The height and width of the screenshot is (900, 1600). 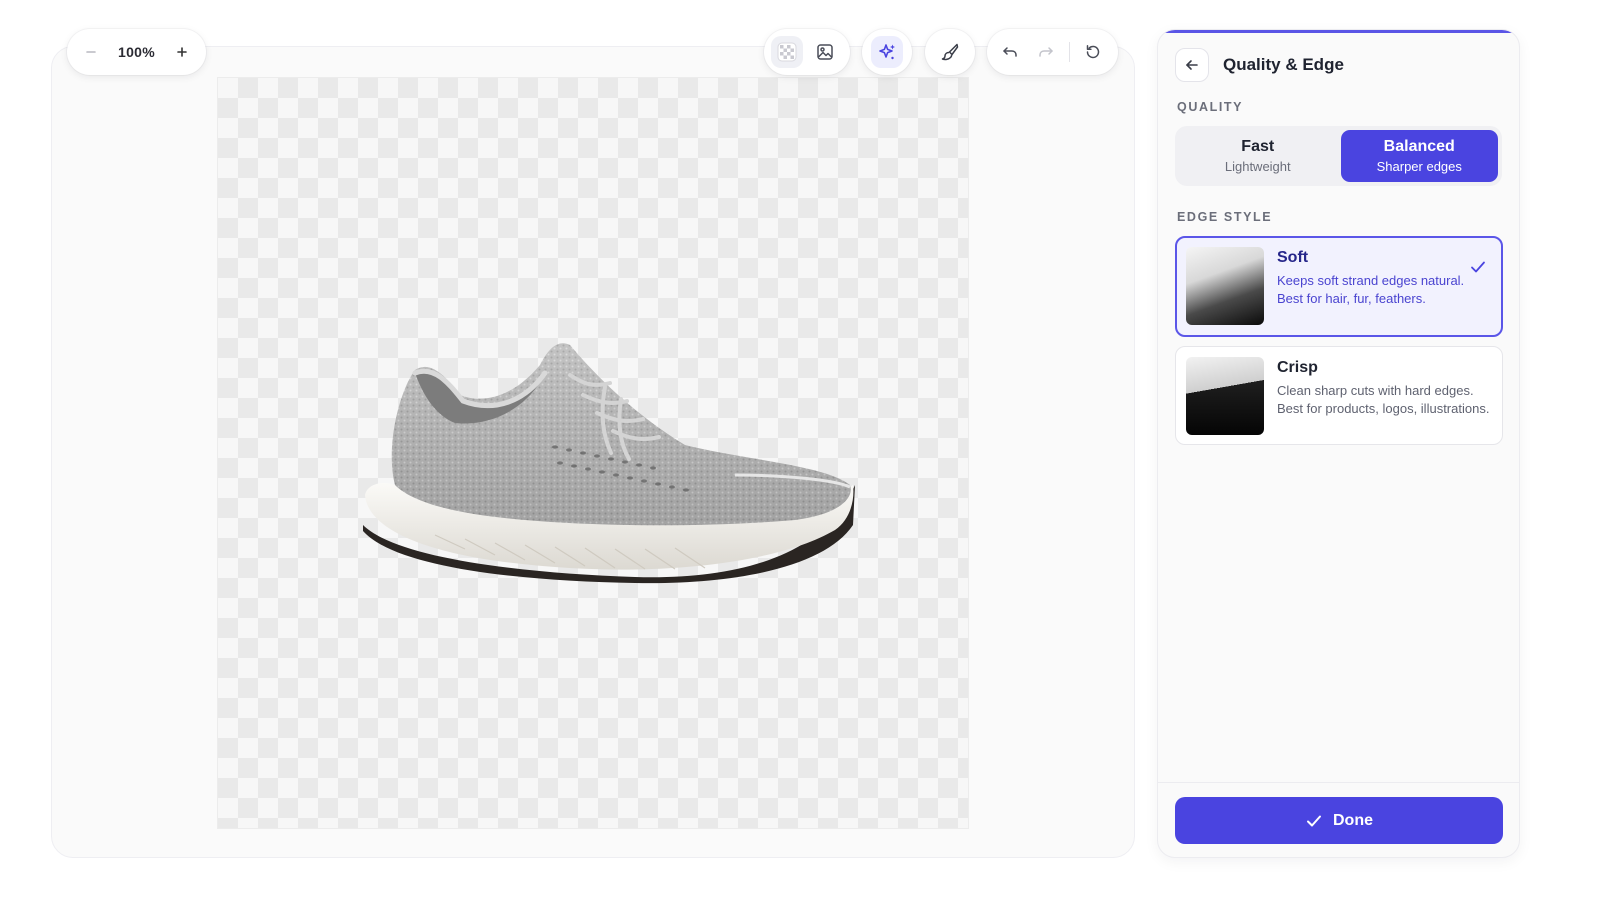 What do you see at coordinates (1338, 156) in the screenshot?
I see `quality-selector: Fast Lightweight Balanced Sharper edges` at bounding box center [1338, 156].